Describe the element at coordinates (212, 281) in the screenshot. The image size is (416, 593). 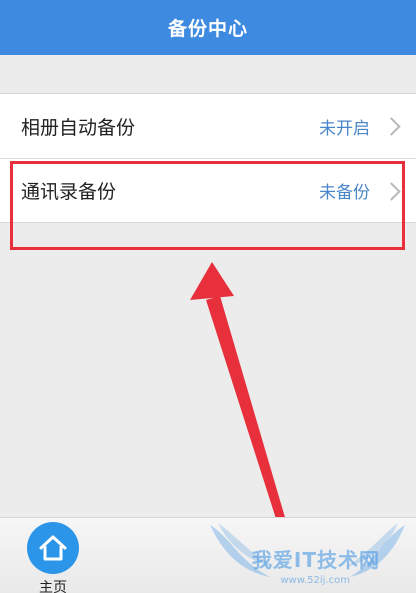
I see `arrow-head-icon` at that location.